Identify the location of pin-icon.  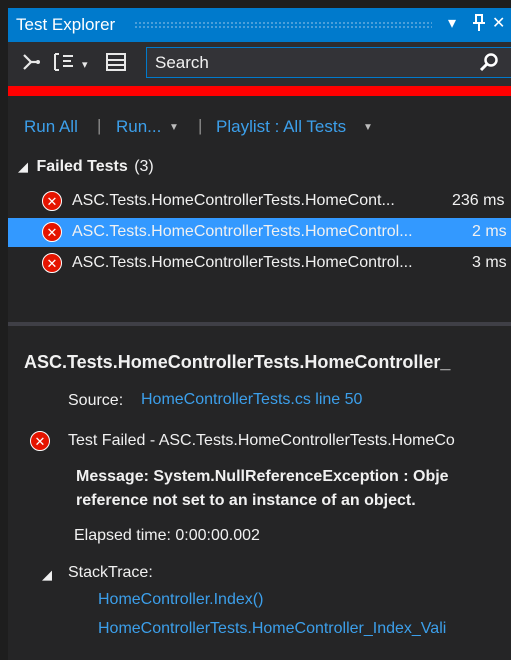
(479, 26).